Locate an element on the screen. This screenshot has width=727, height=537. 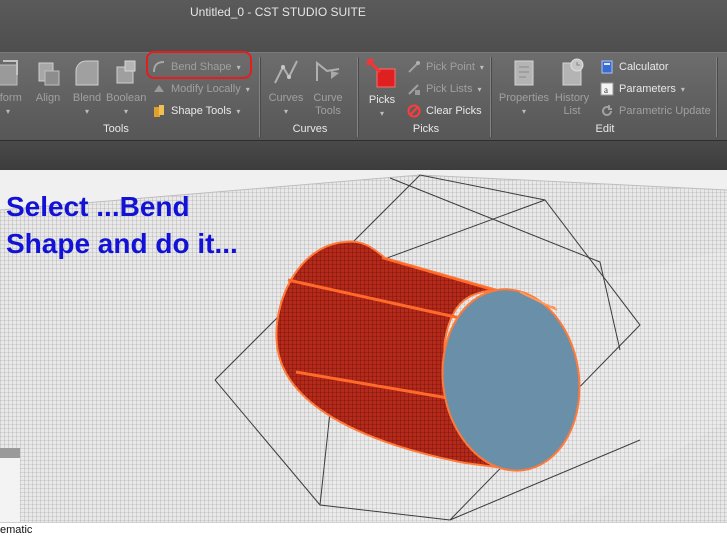
history-list-label-2: List is located at coordinates (572, 111).